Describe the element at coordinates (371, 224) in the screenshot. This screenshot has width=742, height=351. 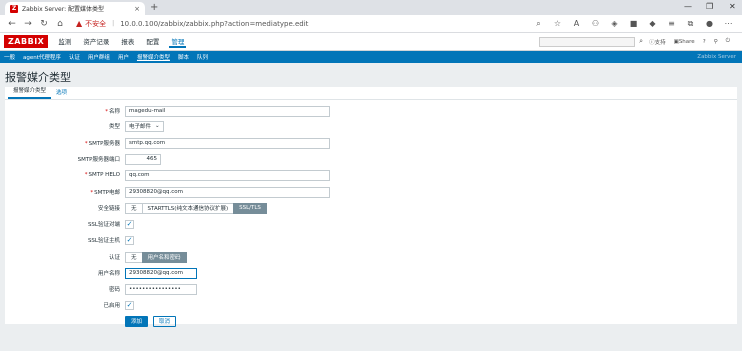
I see `row-ssl-peer: SSL验证对端 ✓` at that location.